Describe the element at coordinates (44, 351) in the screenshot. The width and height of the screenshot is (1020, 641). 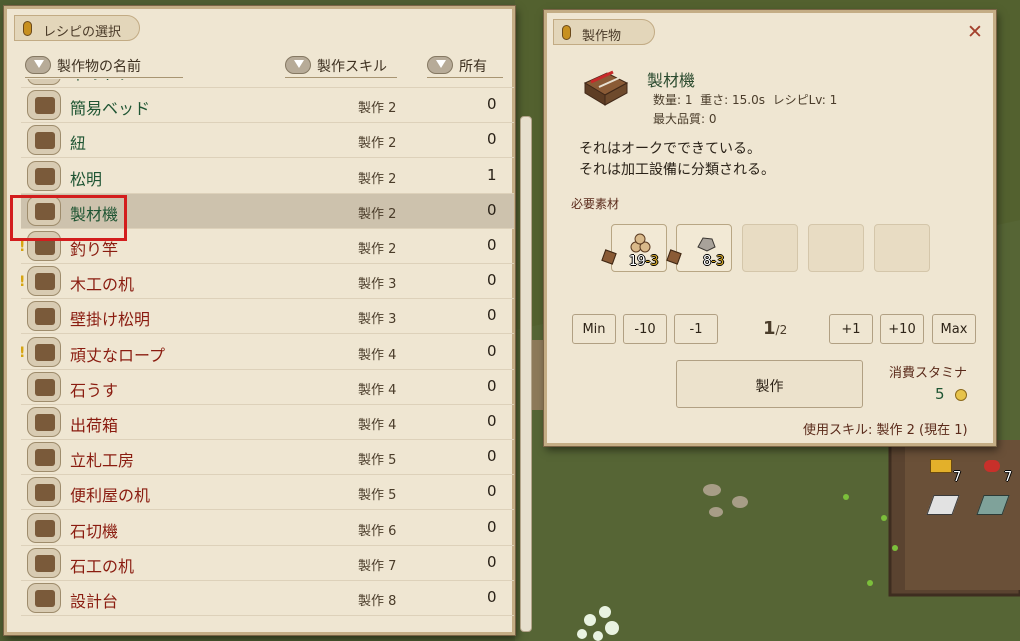
I see `sturdy-rope-icon` at that location.